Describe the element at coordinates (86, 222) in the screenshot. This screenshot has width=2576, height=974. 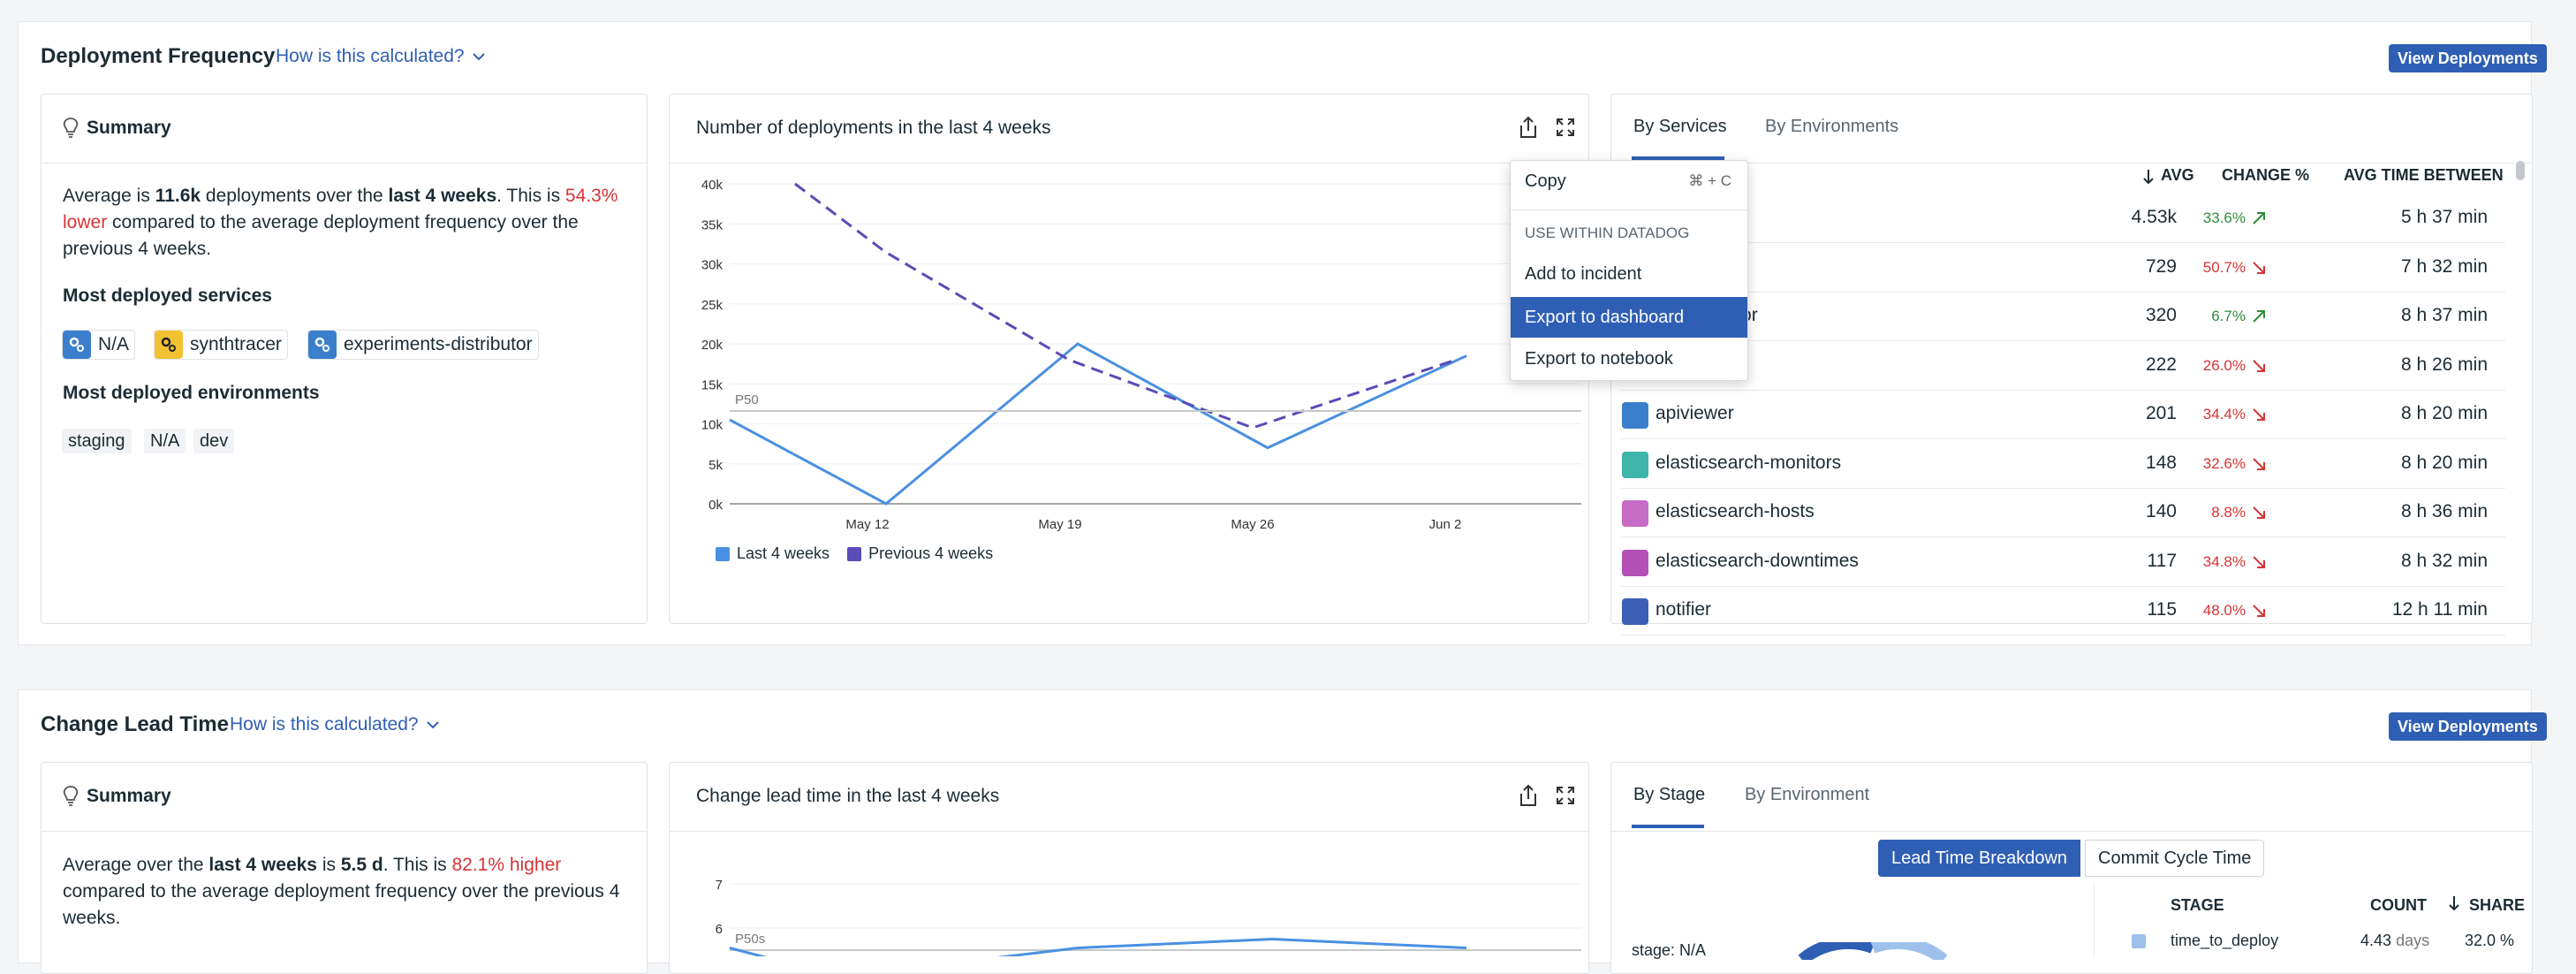
I see `summary-lower: lower` at that location.